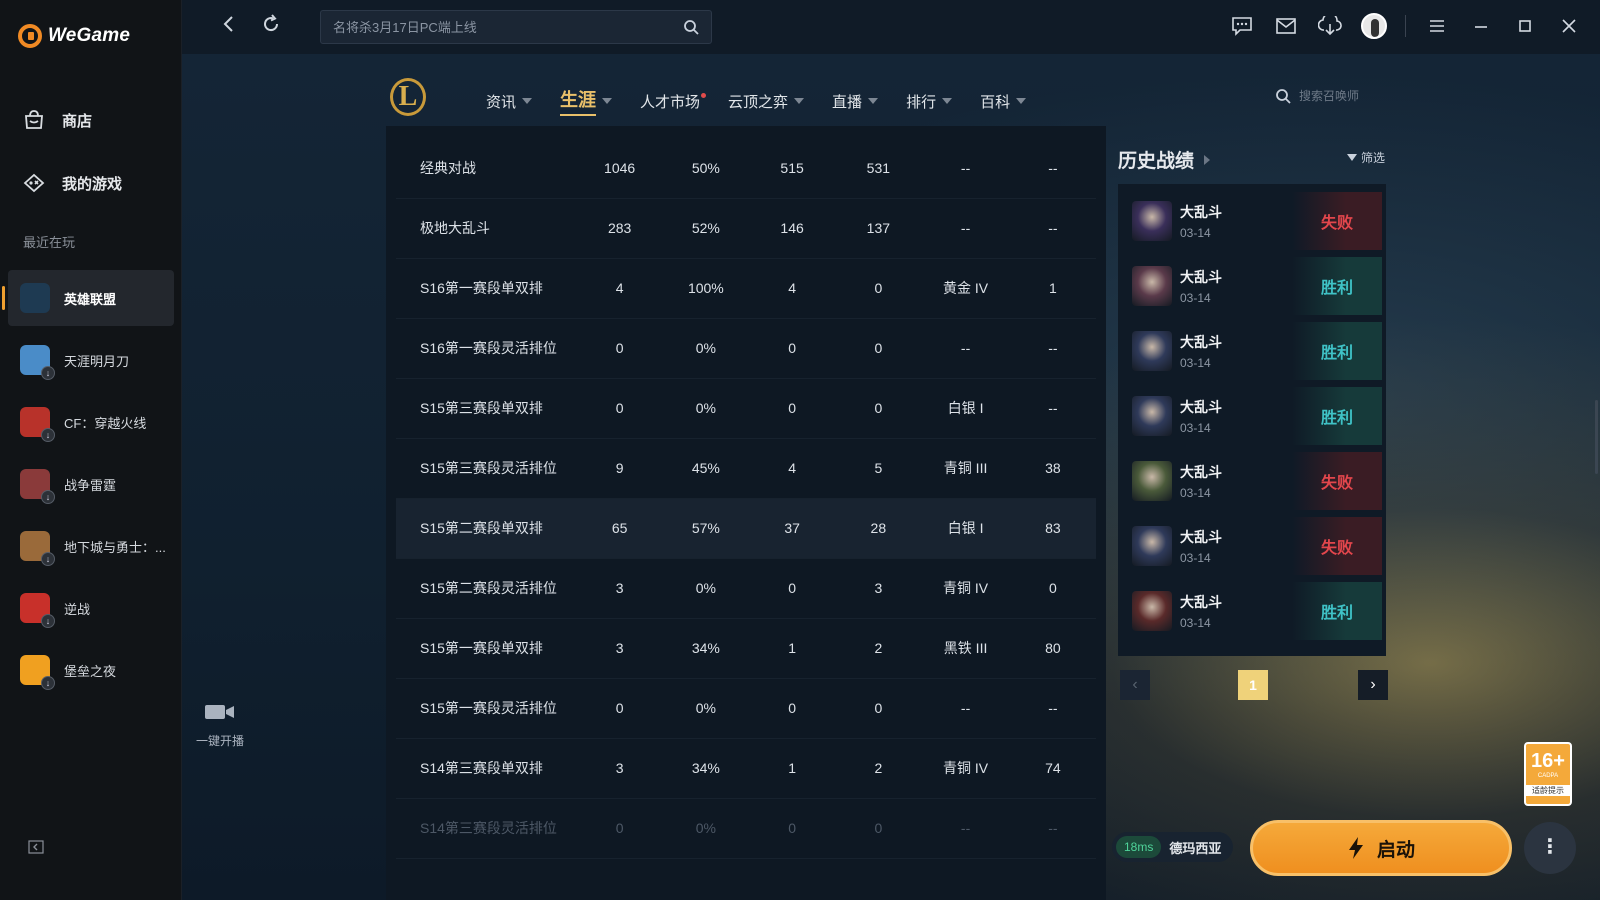 The image size is (1600, 900). Describe the element at coordinates (72, 183) in the screenshot. I see `sidebar-item-my-games: 我的游戏` at that location.